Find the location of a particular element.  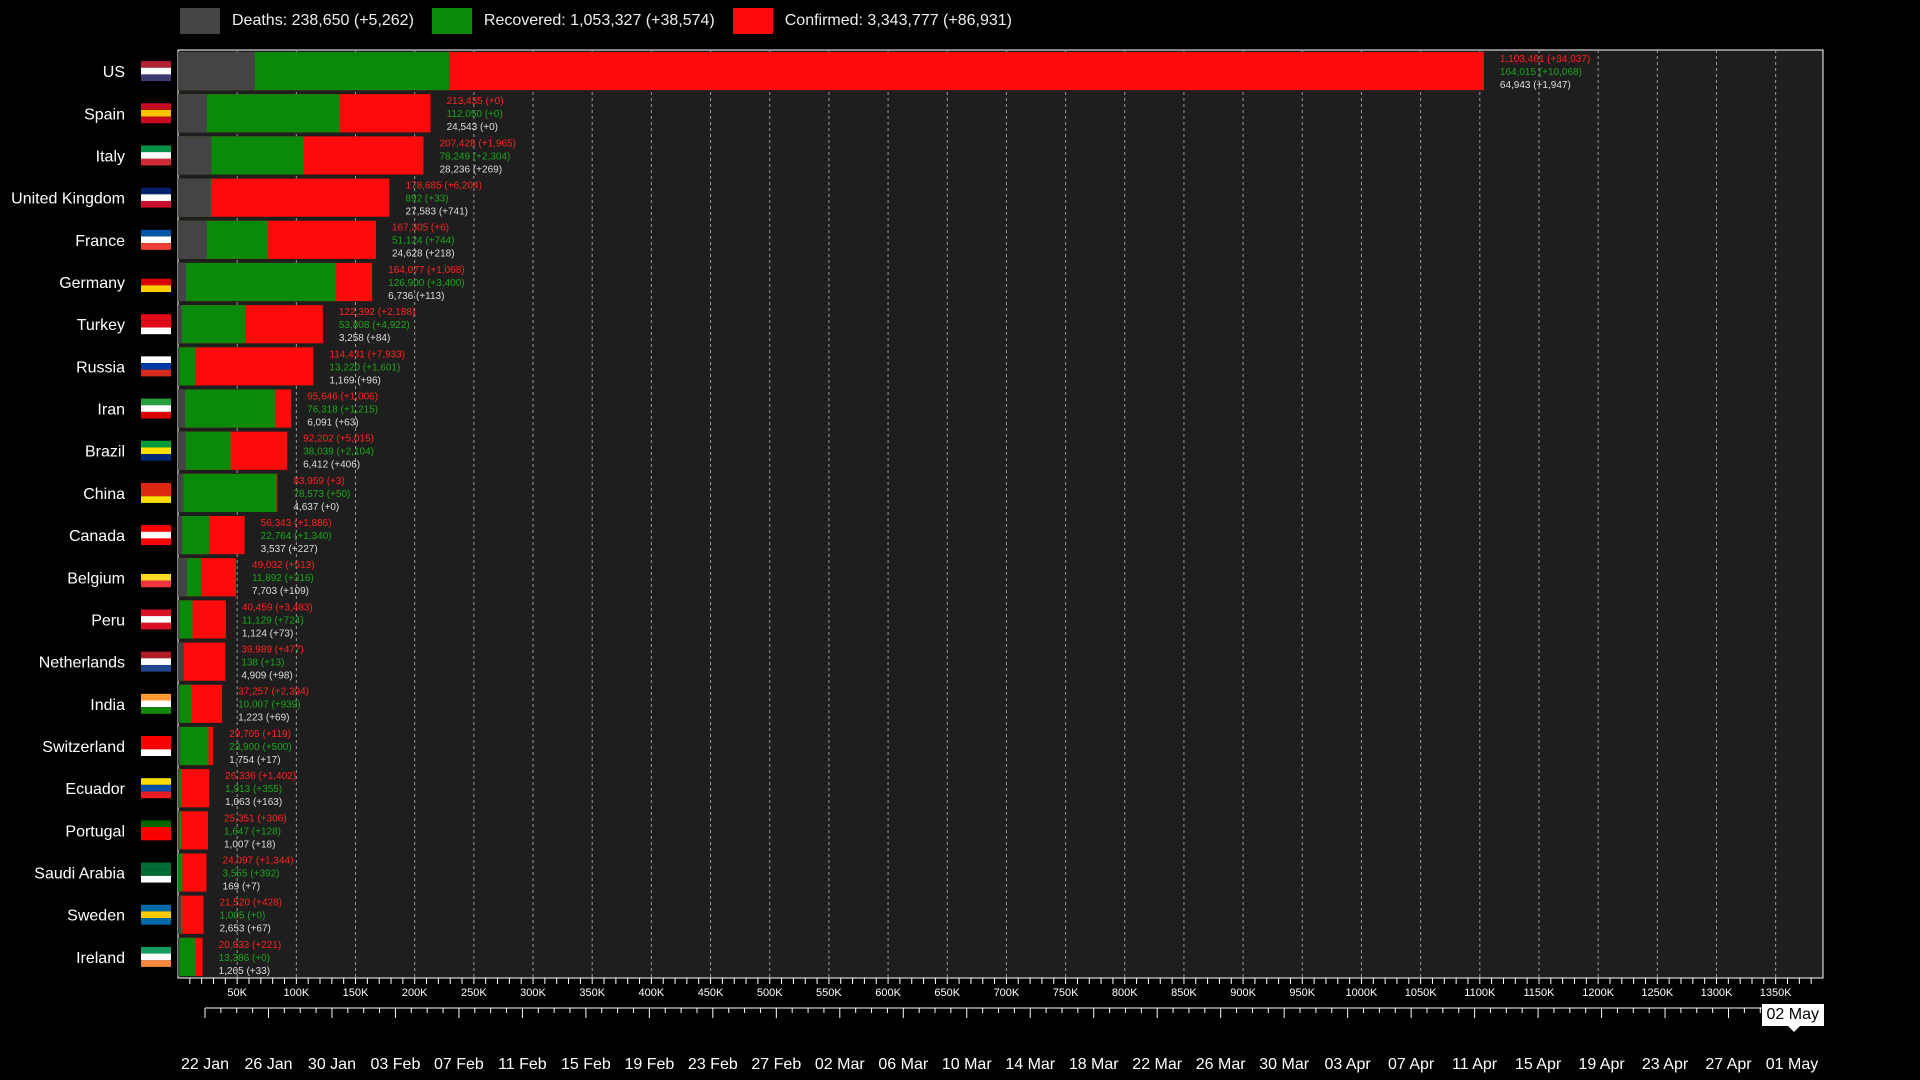

deaths-value-label: 1,754 (+17) is located at coordinates (254, 760).